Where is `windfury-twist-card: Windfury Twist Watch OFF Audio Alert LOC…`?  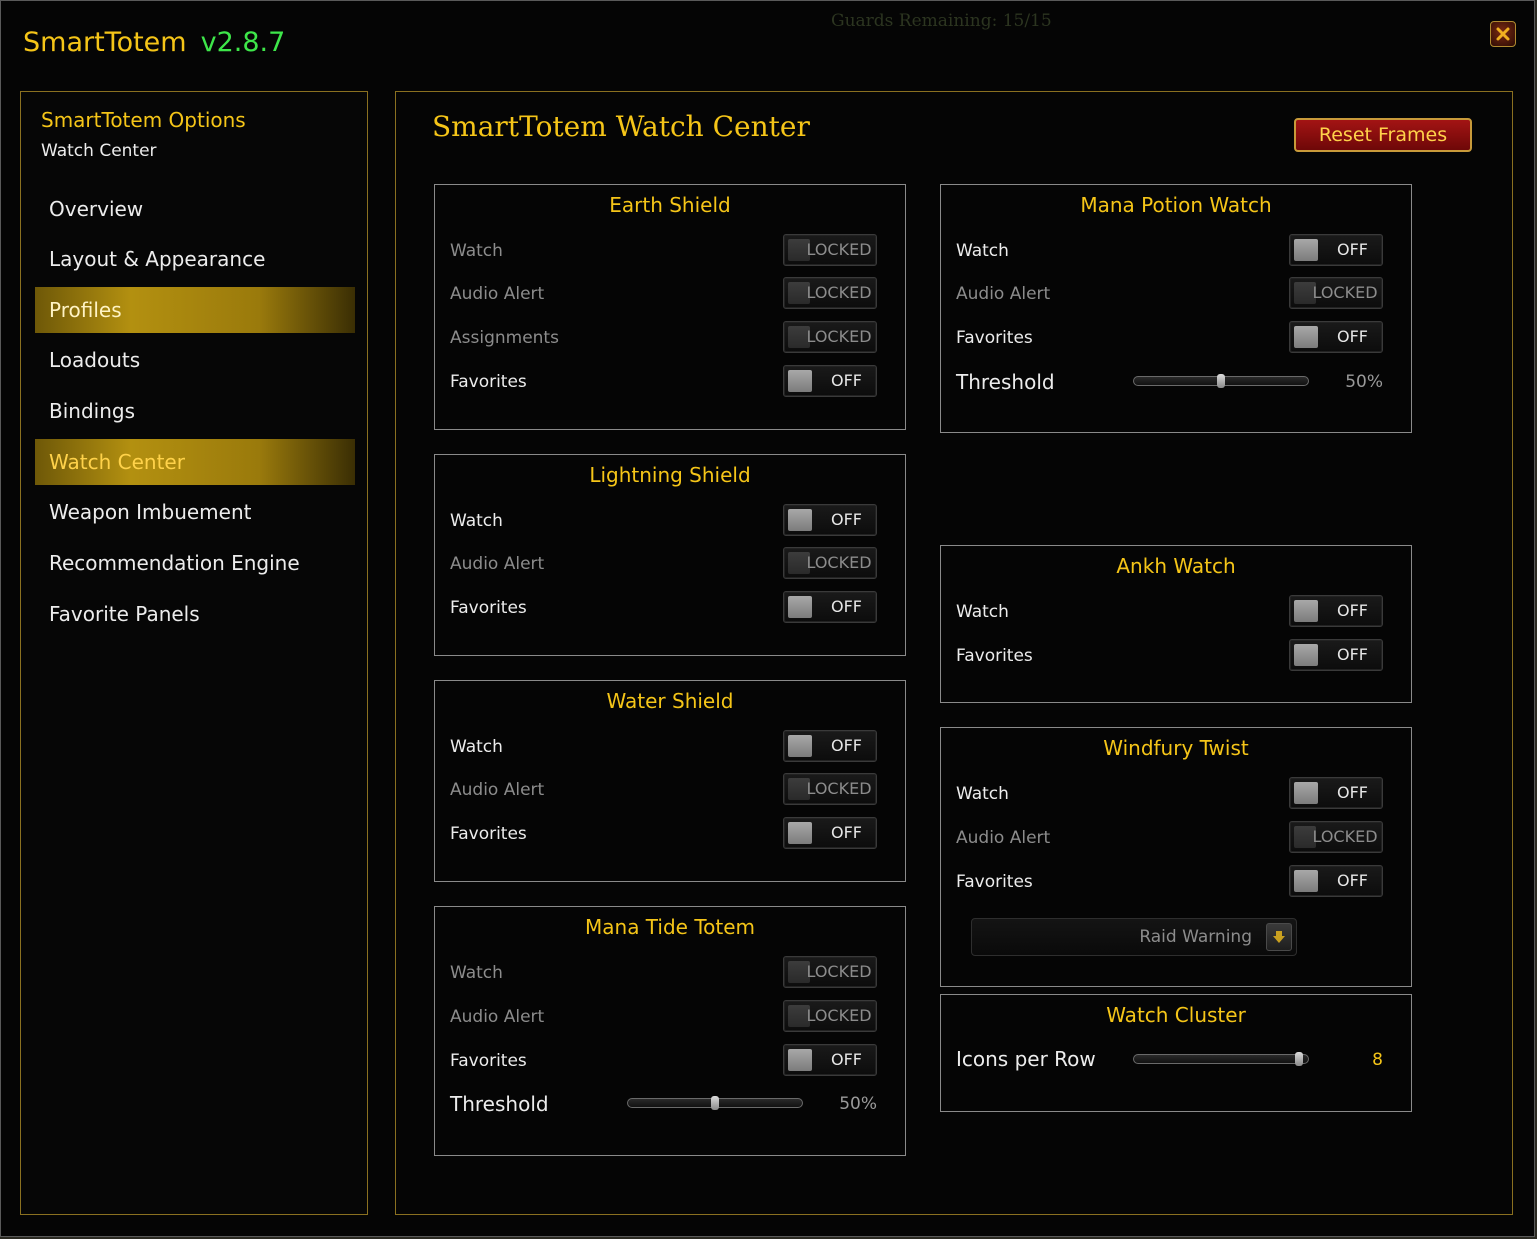
windfury-twist-card: Windfury Twist Watch OFF Audio Alert LOC… is located at coordinates (1176, 857).